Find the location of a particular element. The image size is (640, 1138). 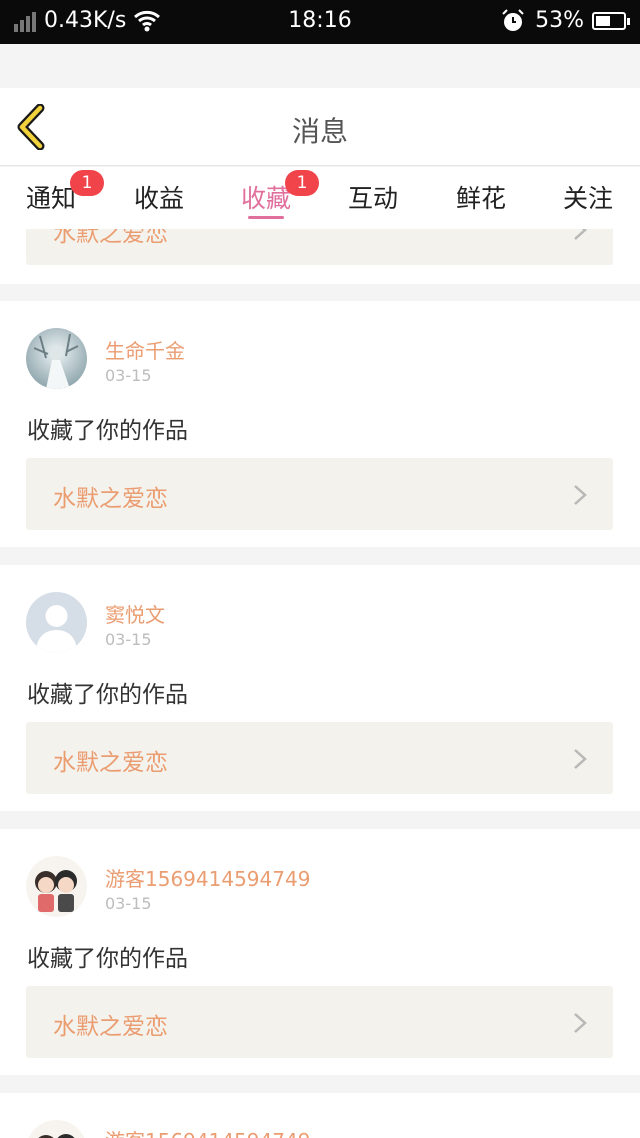

tab-label: 鲜花 is located at coordinates (480, 198).